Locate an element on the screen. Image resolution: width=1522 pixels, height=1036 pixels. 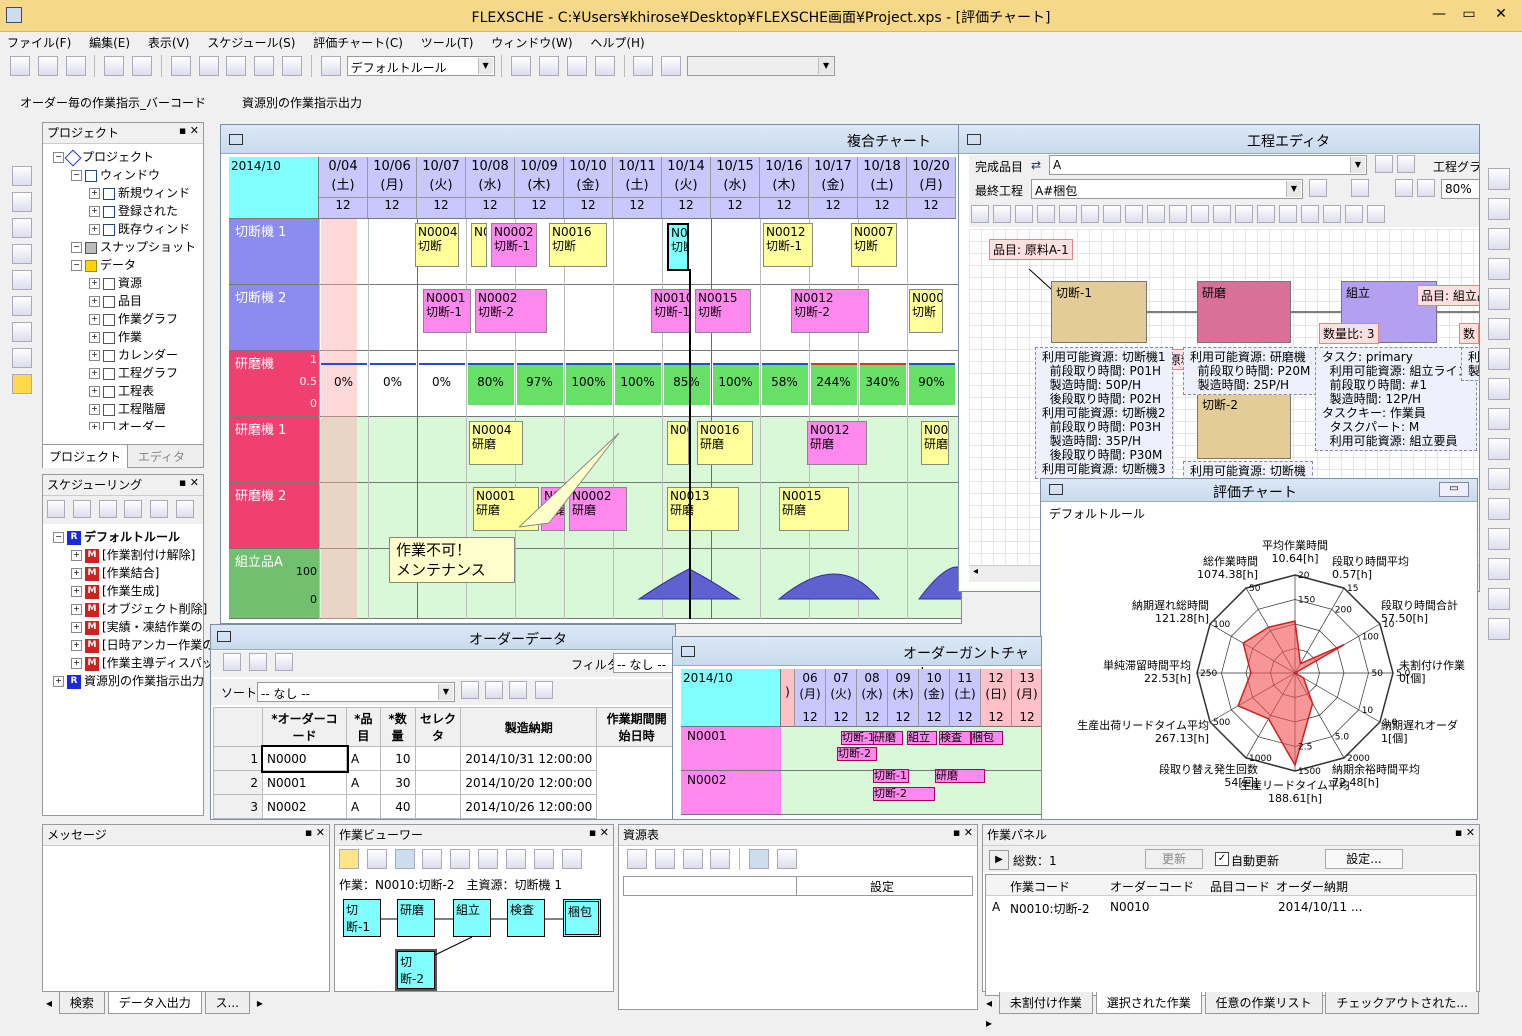
print-icon is located at coordinates (1354, 214).